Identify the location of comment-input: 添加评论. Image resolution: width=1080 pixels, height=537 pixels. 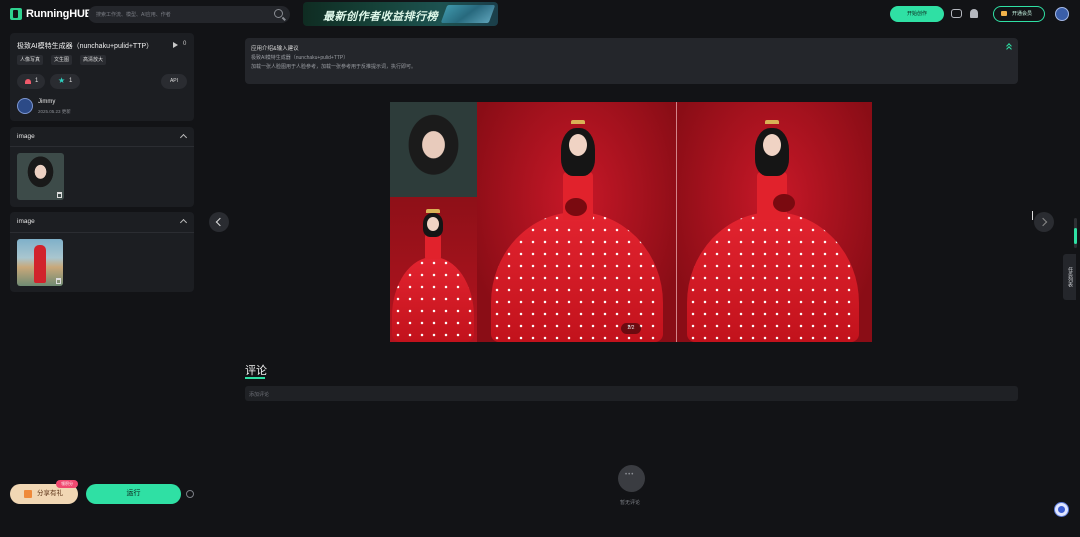
(631, 393).